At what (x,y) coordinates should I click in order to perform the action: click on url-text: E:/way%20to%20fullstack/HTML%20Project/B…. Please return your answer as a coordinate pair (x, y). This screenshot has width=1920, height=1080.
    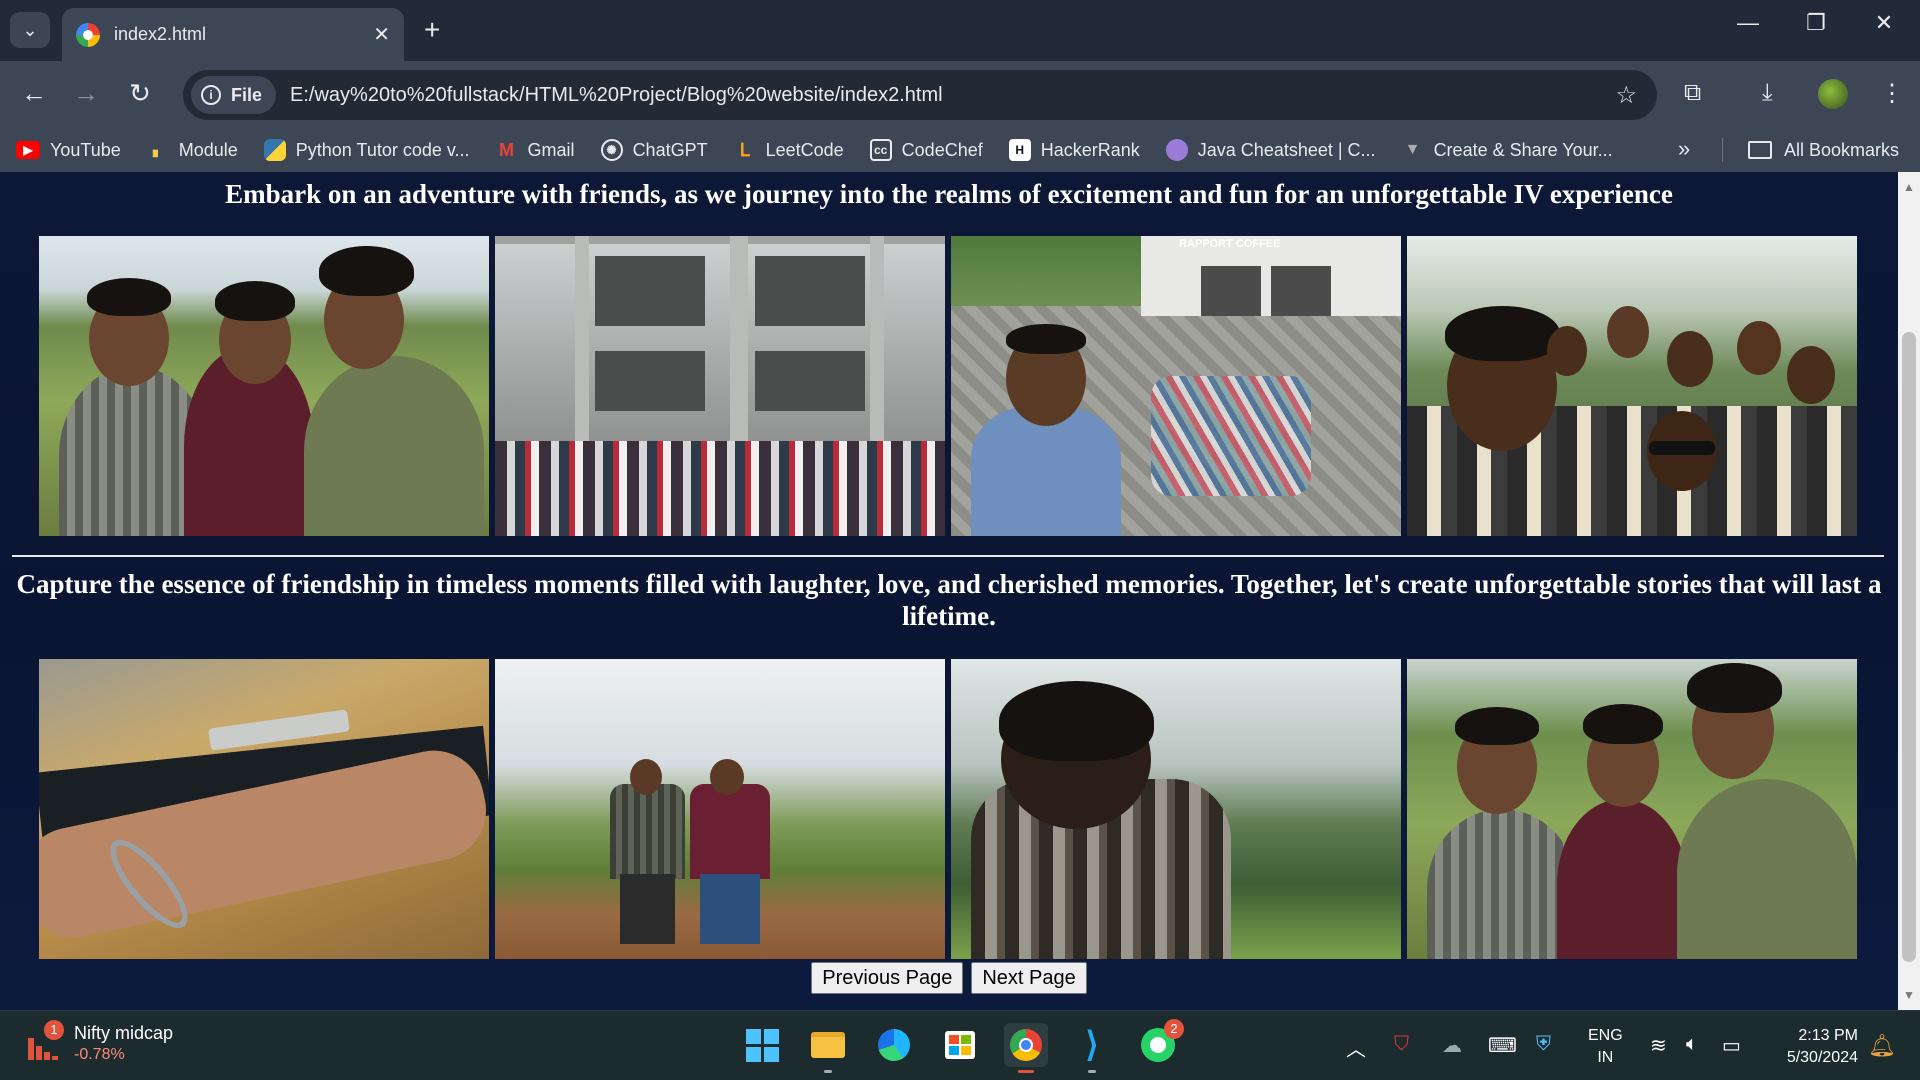
    Looking at the image, I should click on (952, 95).